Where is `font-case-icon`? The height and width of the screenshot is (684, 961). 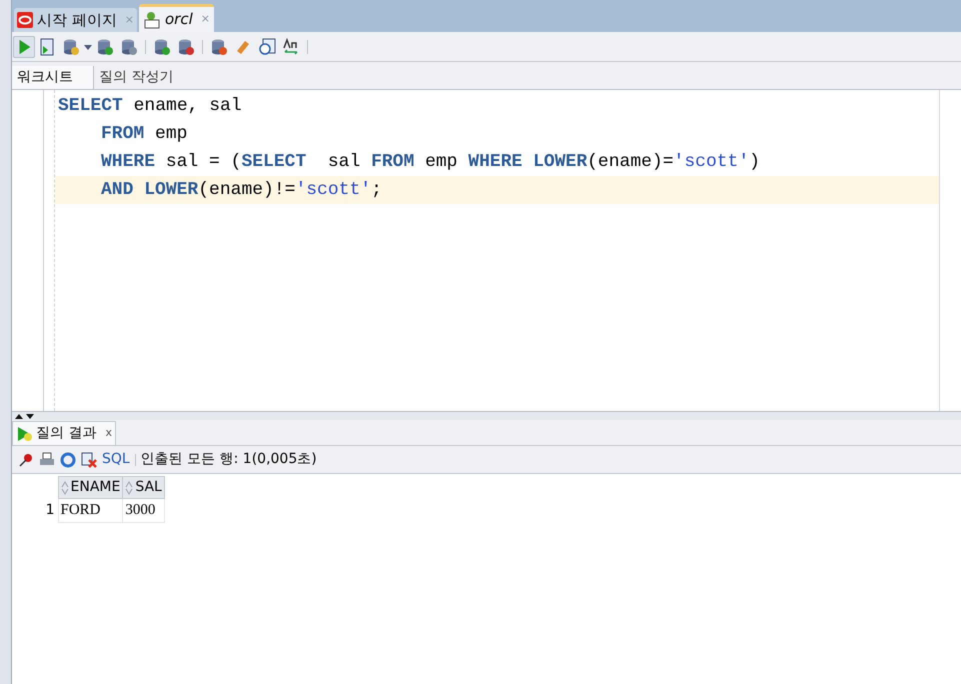 font-case-icon is located at coordinates (291, 47).